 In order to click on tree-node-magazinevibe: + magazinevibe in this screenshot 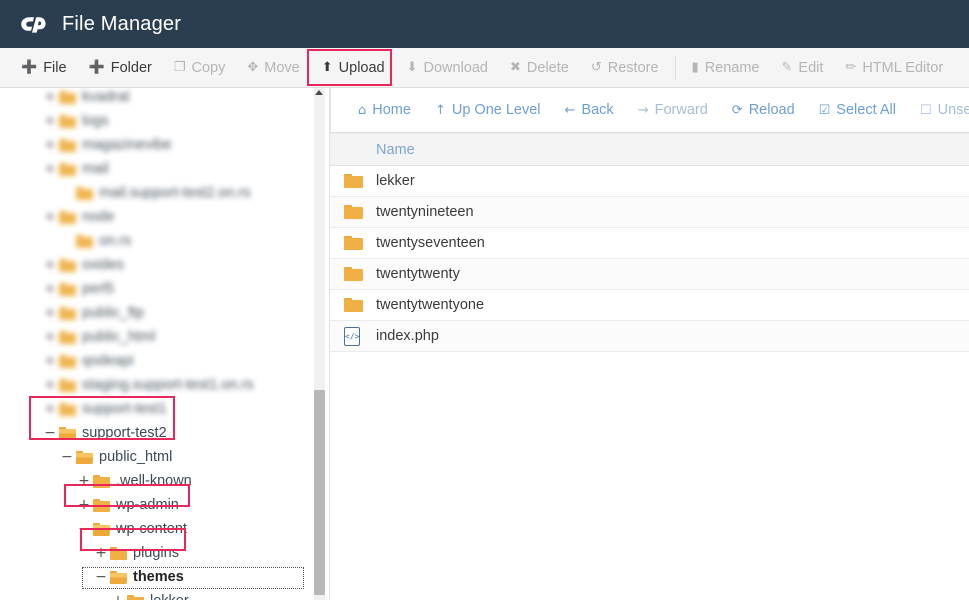, I will do `click(164, 145)`.